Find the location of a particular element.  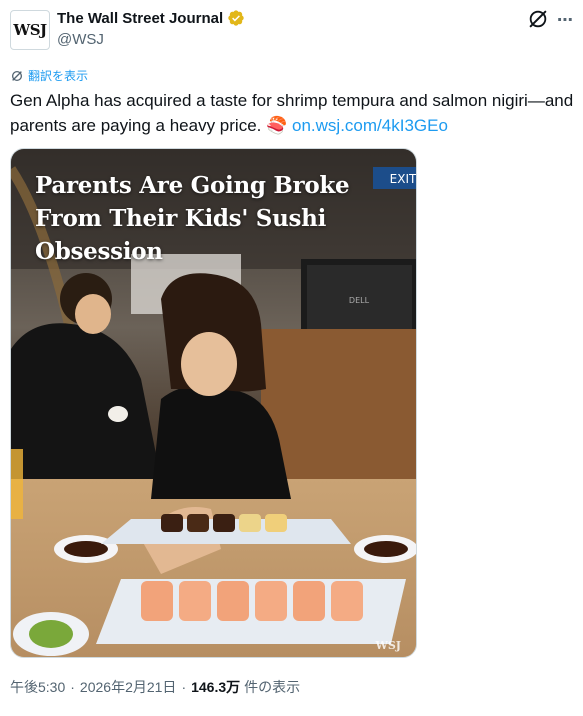

post-date: 2026年2月21日 is located at coordinates (128, 687).